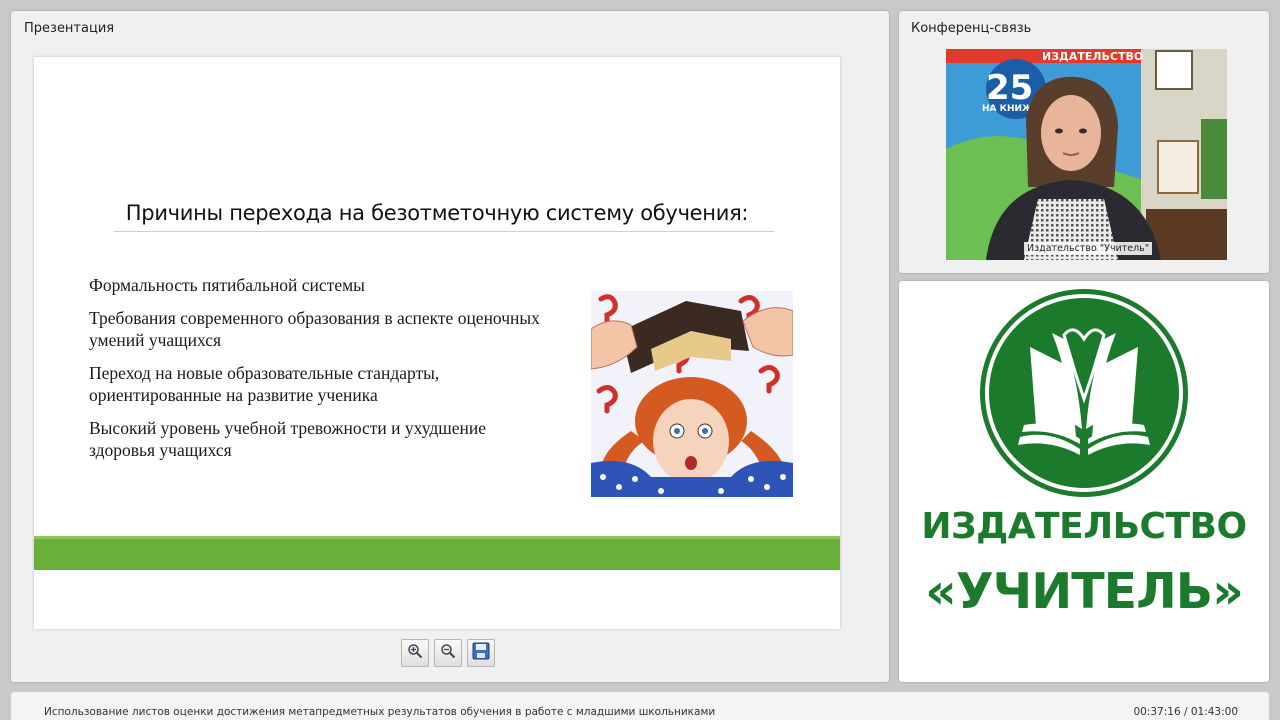 This screenshot has height=720, width=1280. I want to click on slide-footer-bar, so click(437, 553).